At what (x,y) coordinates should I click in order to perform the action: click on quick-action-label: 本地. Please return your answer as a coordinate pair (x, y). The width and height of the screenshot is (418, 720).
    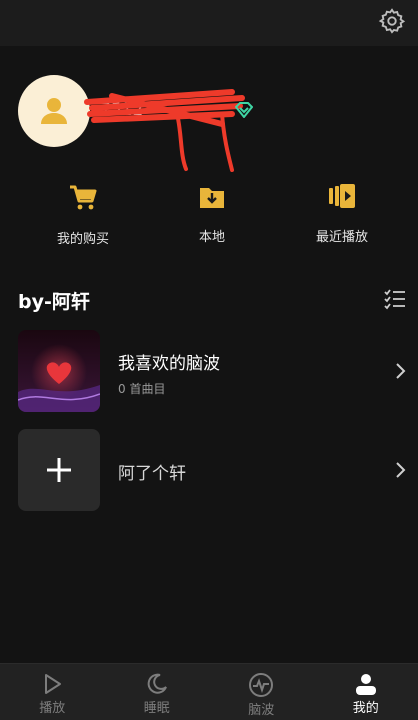
    Looking at the image, I should click on (211, 237).